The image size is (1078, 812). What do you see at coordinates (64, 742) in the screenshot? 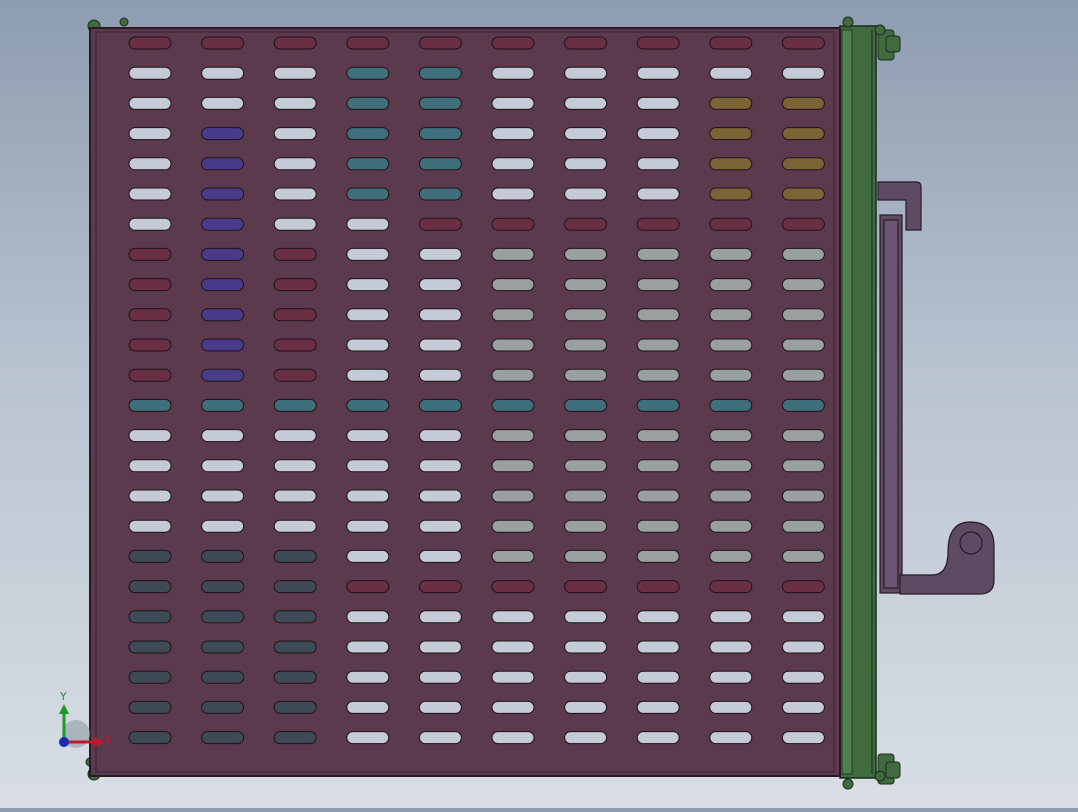
I see `triad-z-axis` at bounding box center [64, 742].